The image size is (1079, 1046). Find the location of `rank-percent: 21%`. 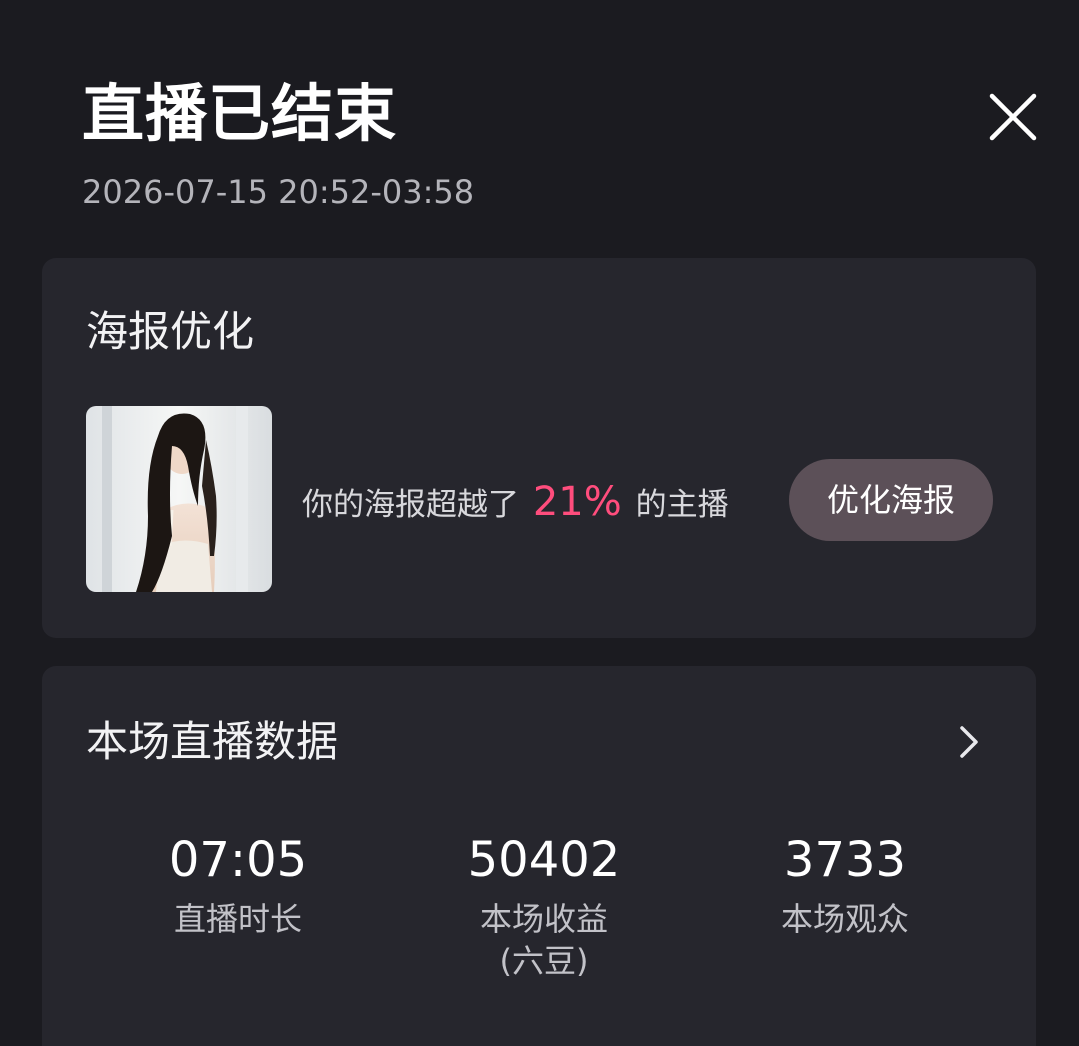

rank-percent: 21% is located at coordinates (577, 502).